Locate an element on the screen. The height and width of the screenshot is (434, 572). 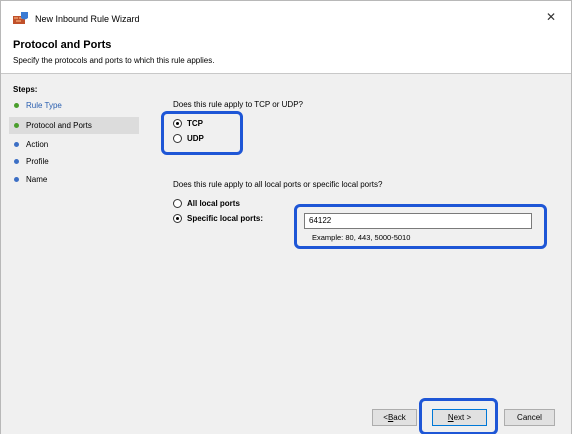
page-title: Protocol and Ports is located at coordinates (62, 45).